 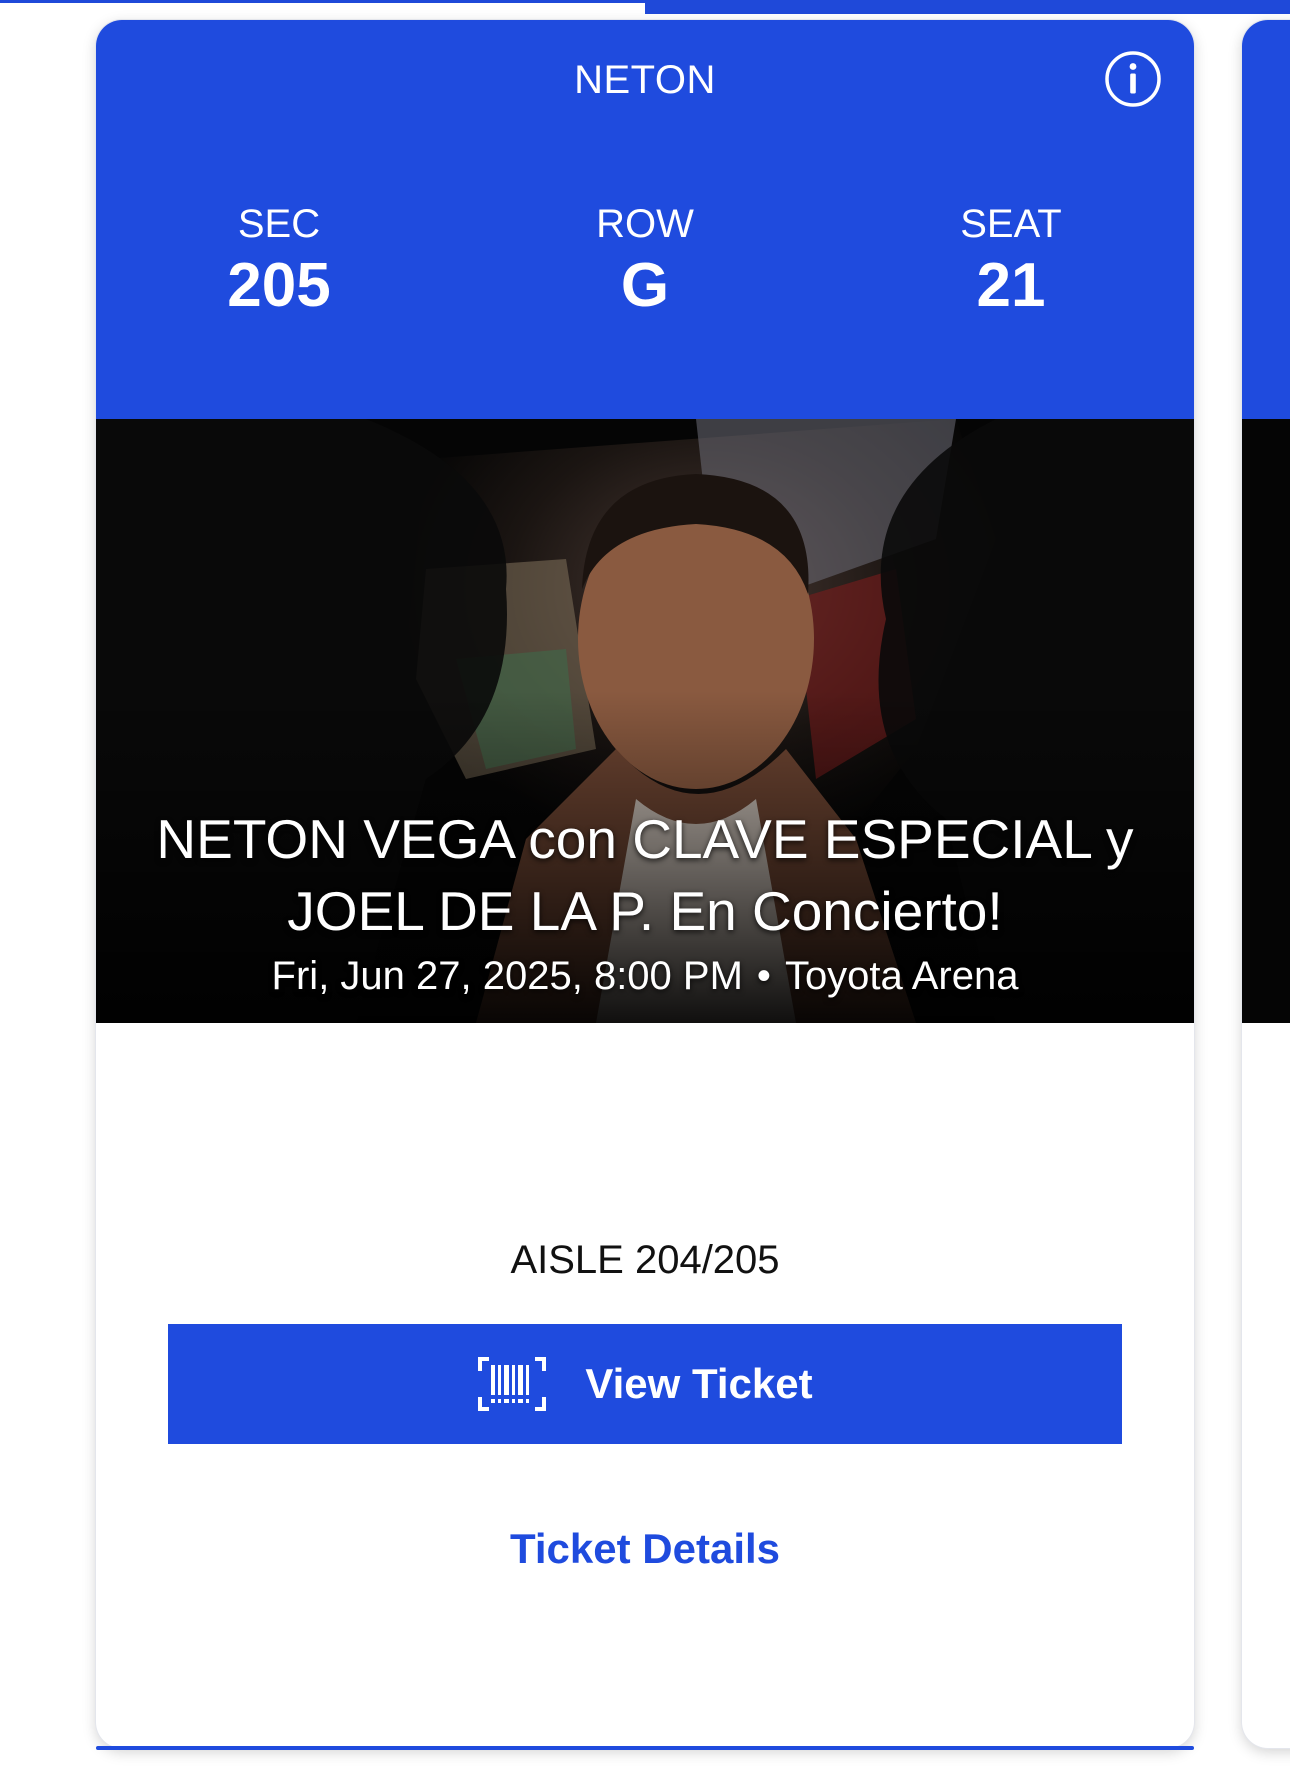 What do you see at coordinates (507, 976) in the screenshot?
I see `event-datetime: Fri, Jun 27, 2025, 8:00 PM` at bounding box center [507, 976].